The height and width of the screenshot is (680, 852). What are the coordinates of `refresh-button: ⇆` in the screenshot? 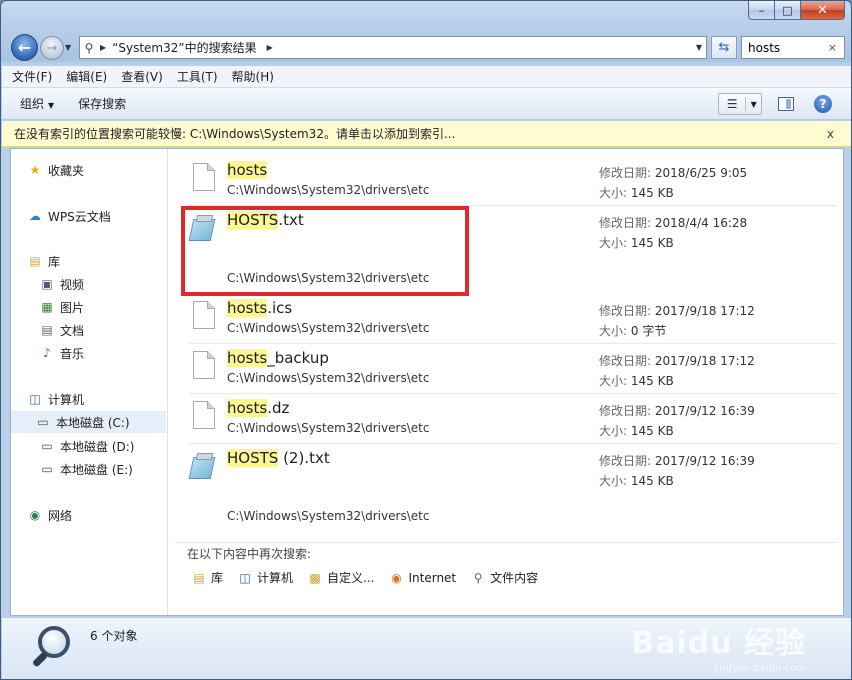 It's located at (724, 47).